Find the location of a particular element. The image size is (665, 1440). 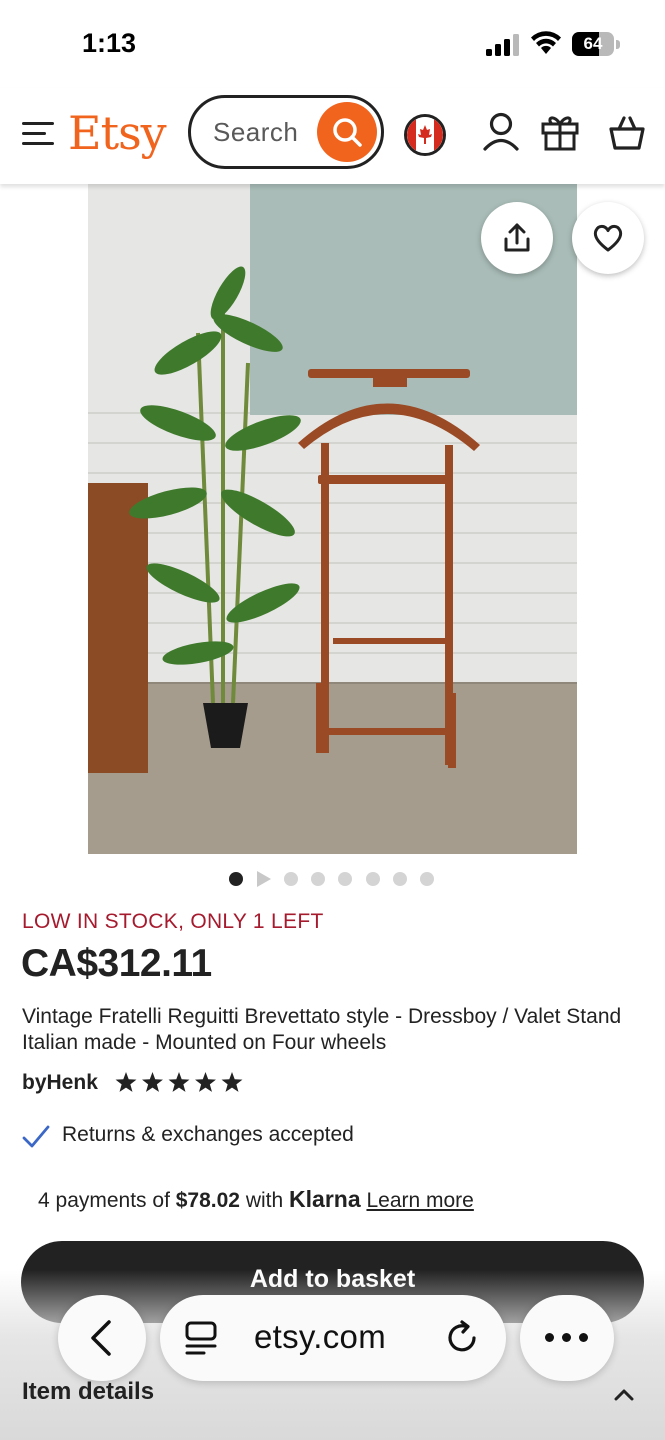

cellular-signal-icon is located at coordinates (502, 45).